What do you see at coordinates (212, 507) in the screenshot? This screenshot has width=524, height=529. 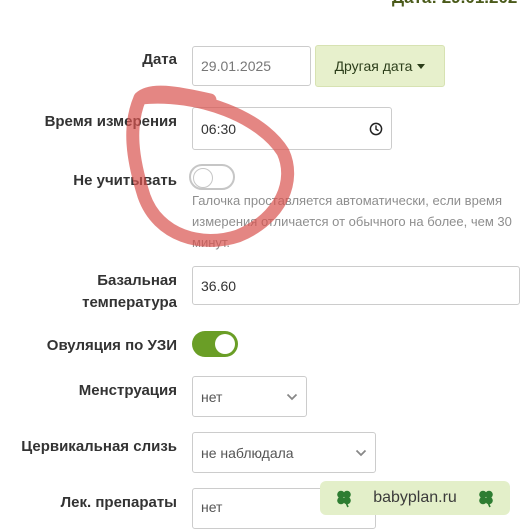 I see `meds-value: нет` at bounding box center [212, 507].